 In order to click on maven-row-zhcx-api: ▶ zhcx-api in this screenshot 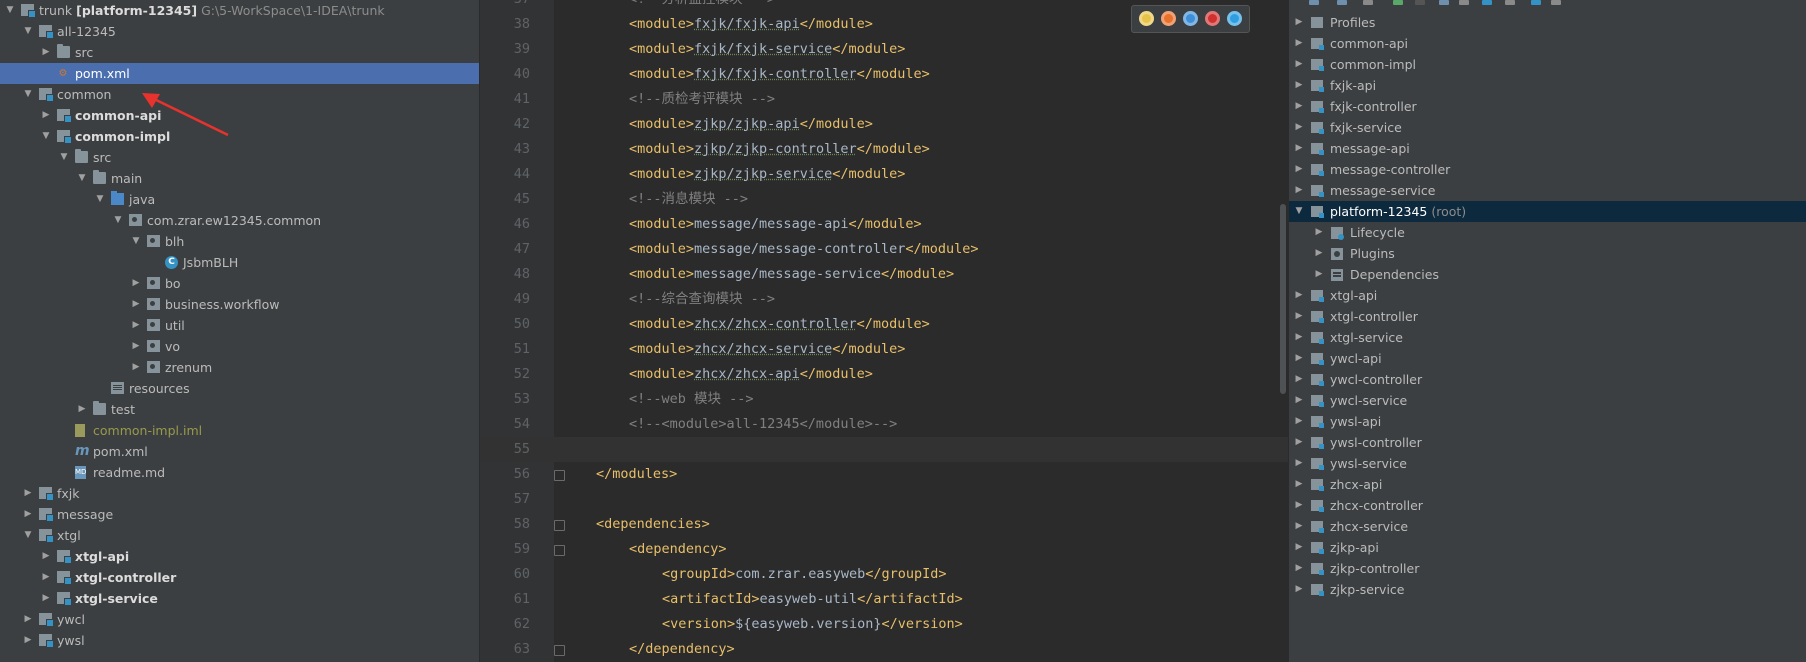, I will do `click(1547, 484)`.